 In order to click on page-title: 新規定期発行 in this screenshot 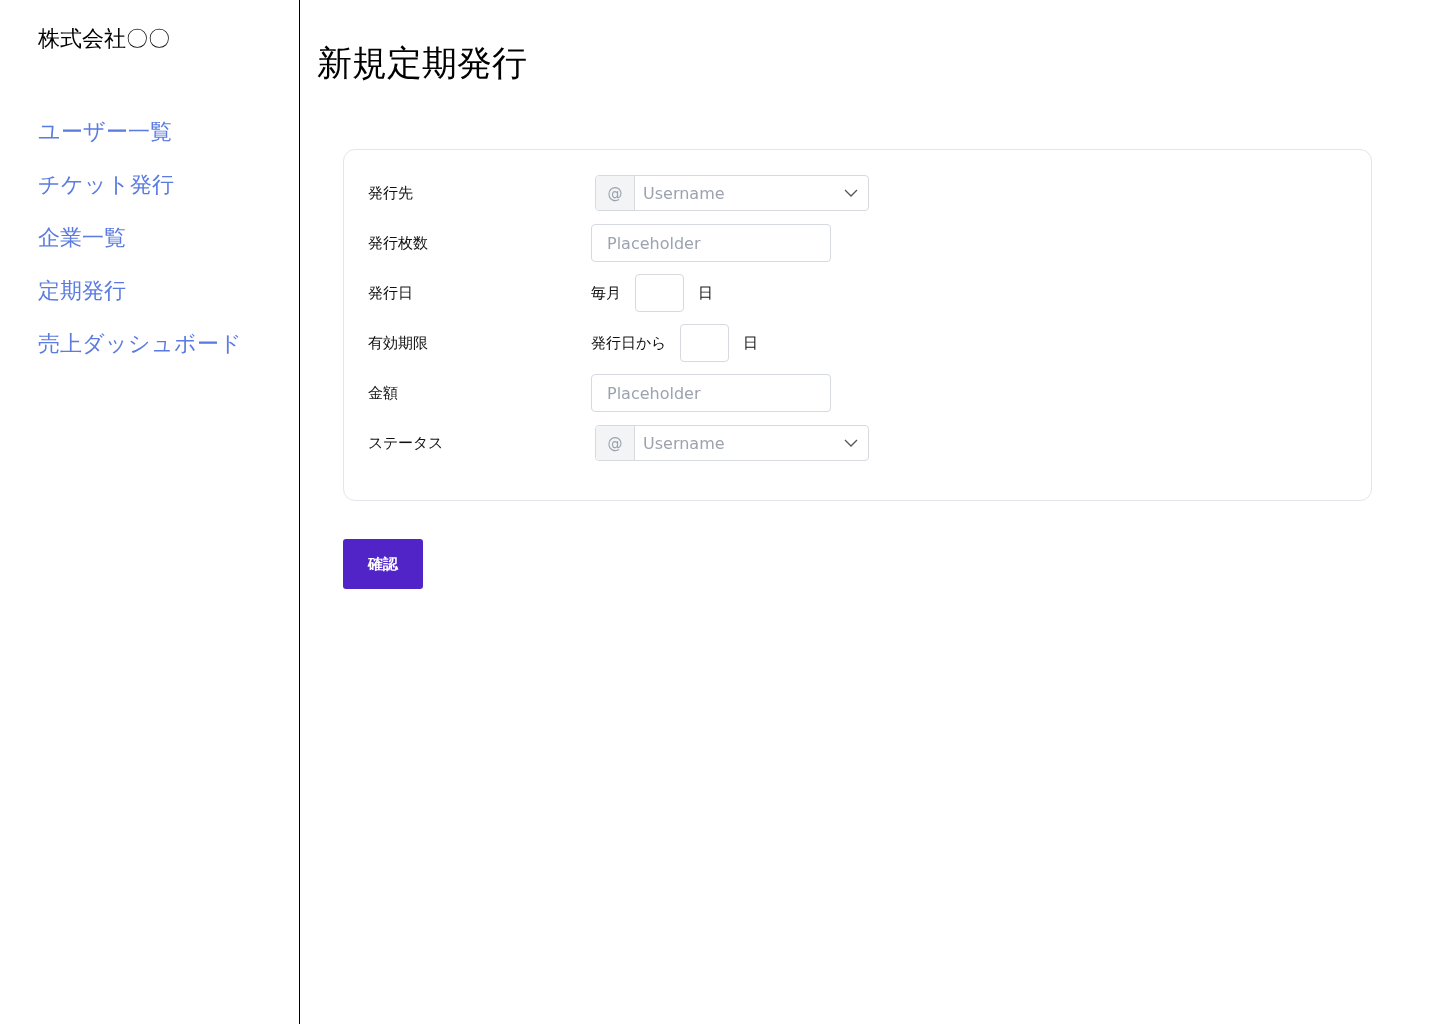, I will do `click(422, 63)`.